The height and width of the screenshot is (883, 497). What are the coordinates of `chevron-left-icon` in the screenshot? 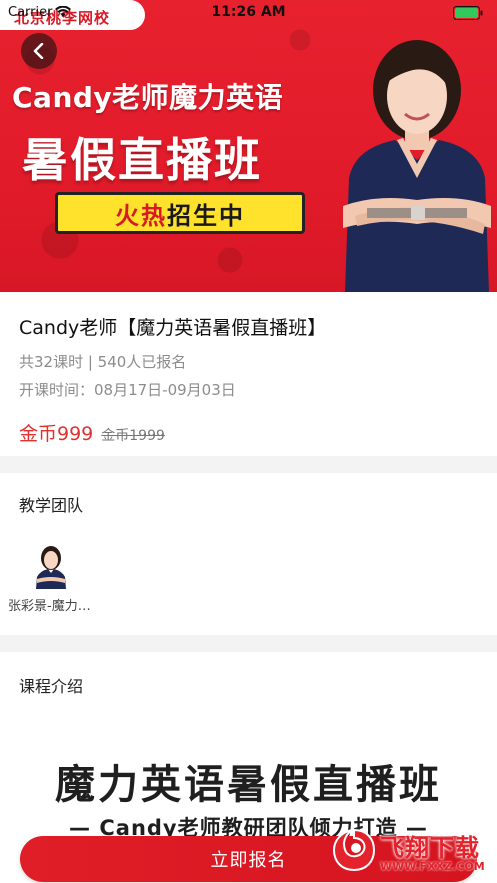 It's located at (38, 51).